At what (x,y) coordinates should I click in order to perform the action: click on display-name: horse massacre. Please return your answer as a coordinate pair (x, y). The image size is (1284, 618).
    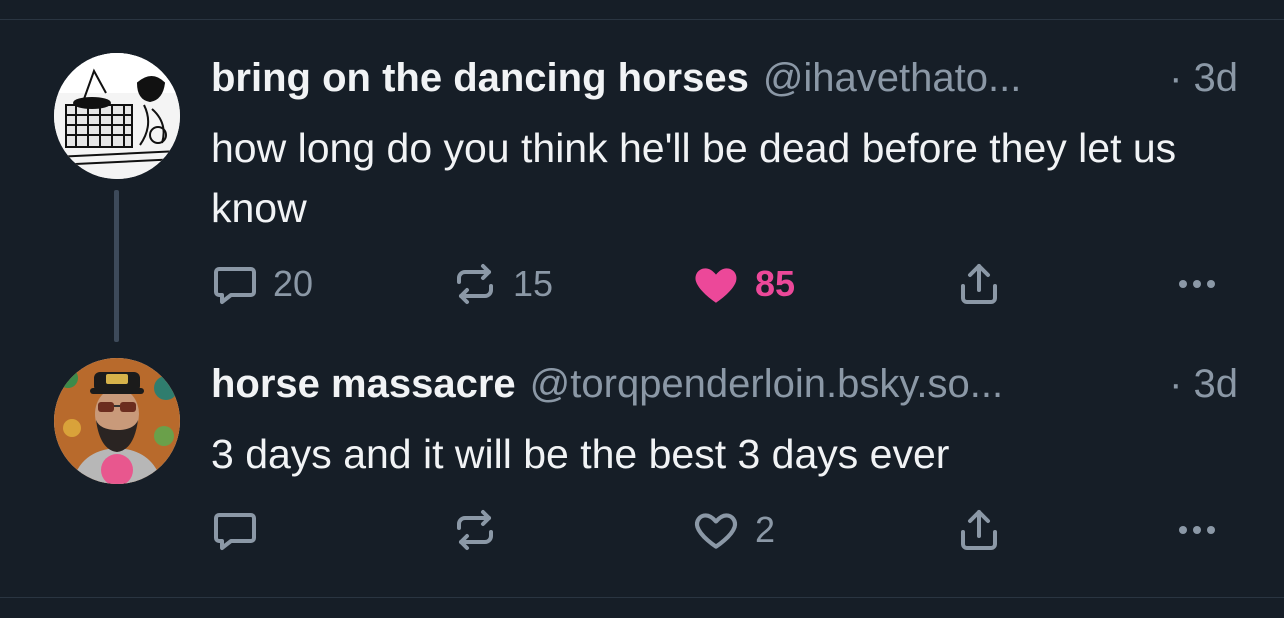
    Looking at the image, I should click on (363, 384).